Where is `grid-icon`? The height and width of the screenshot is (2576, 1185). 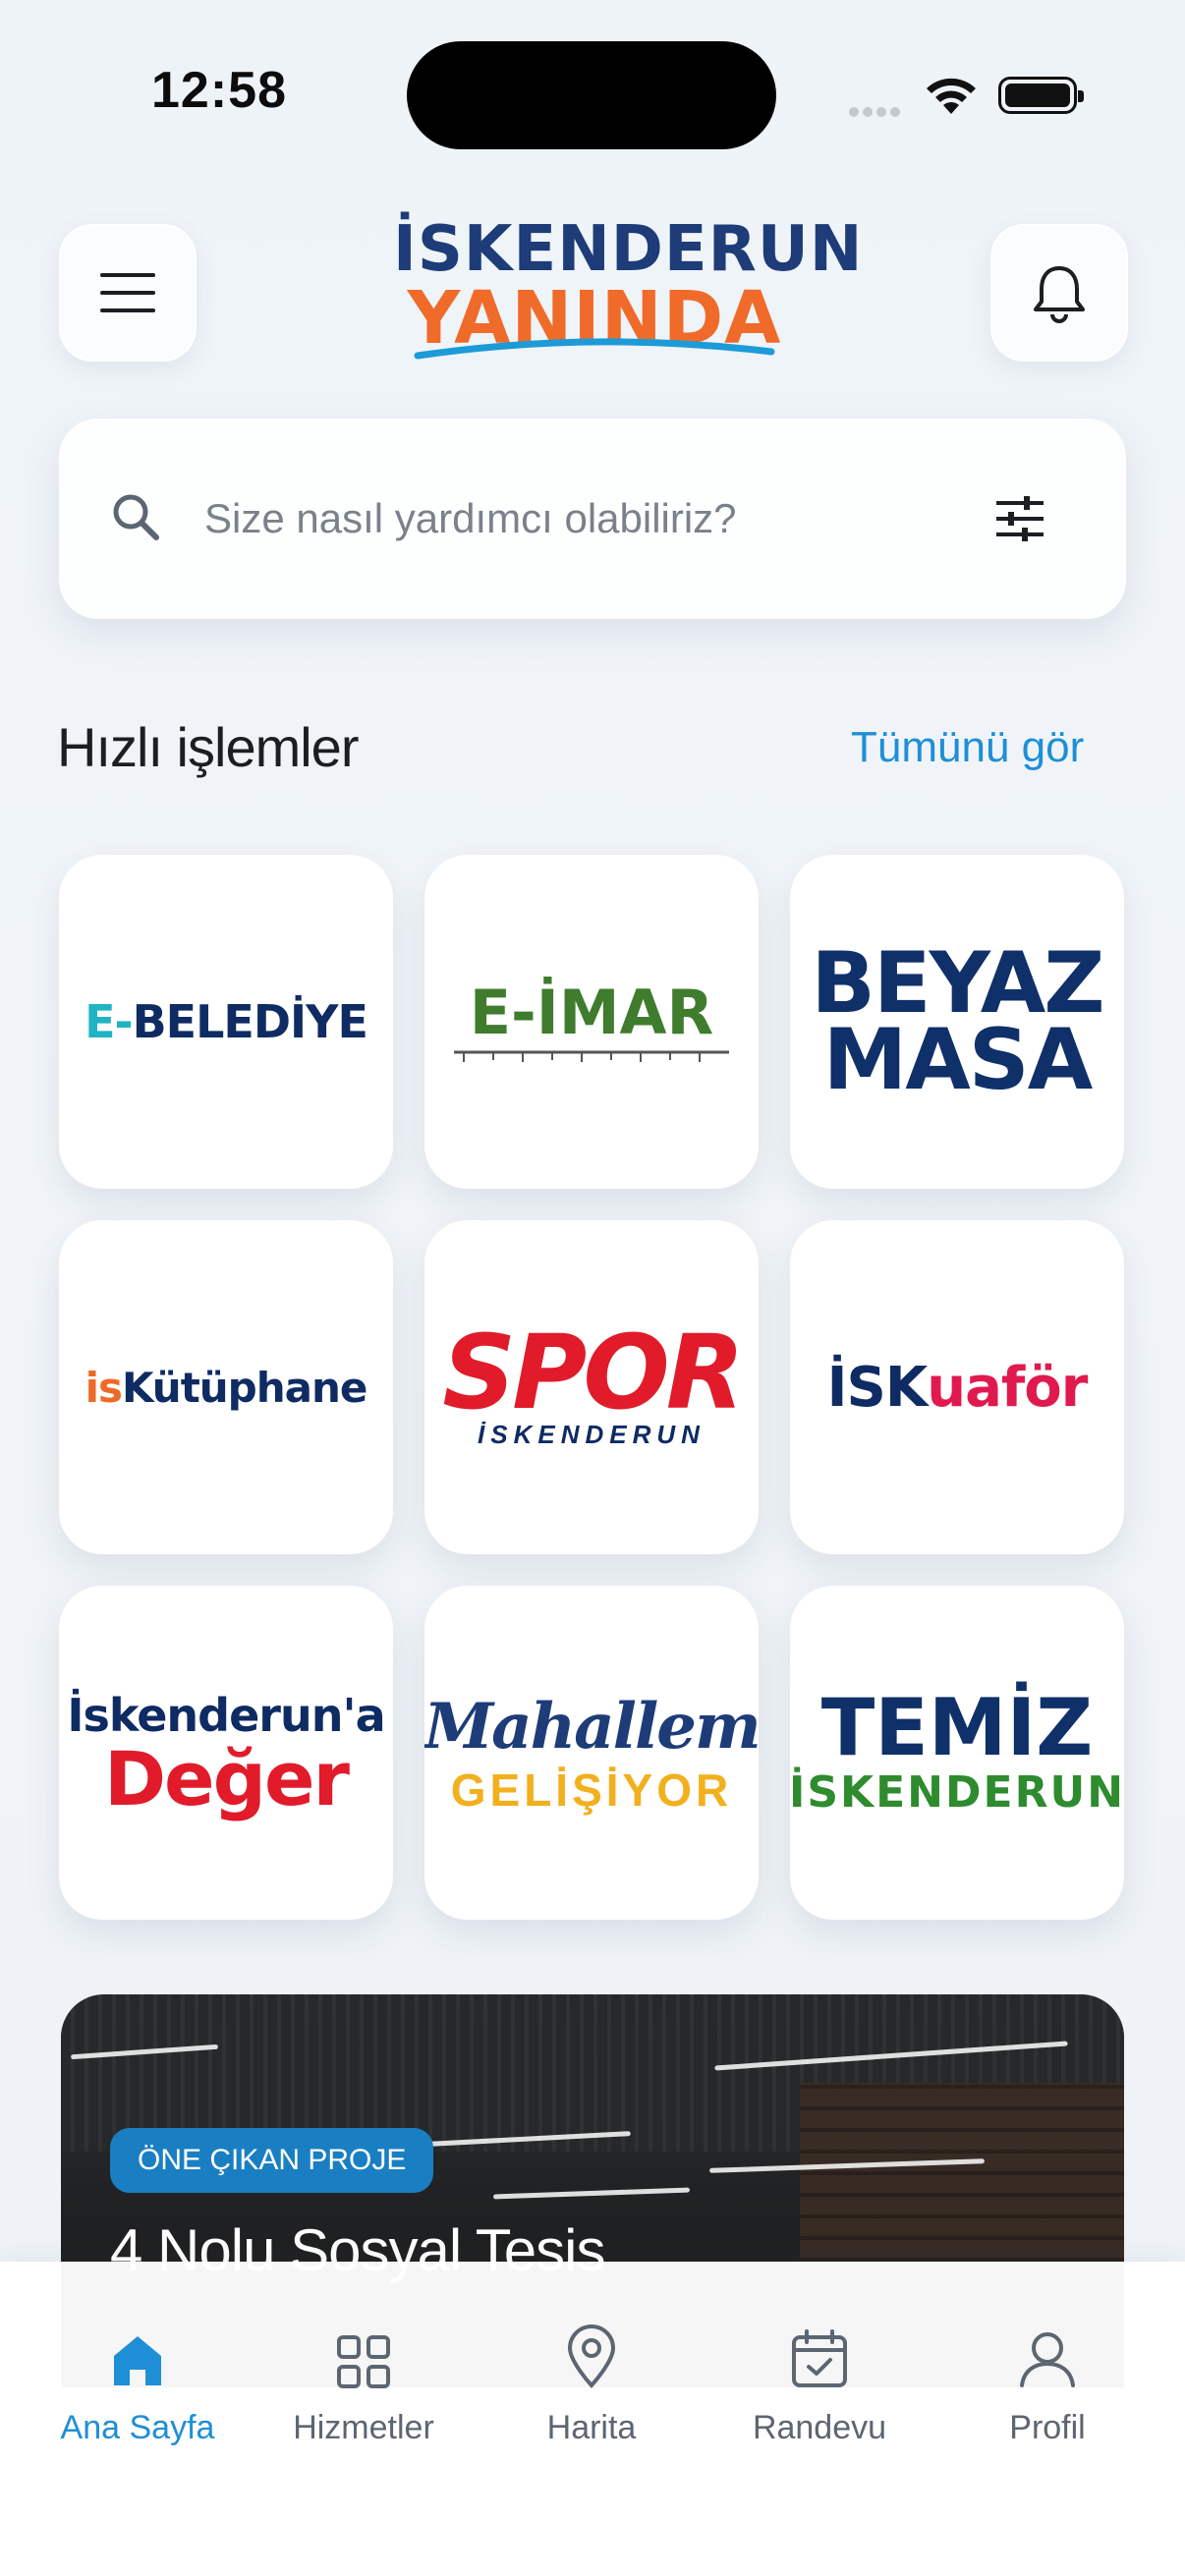
grid-icon is located at coordinates (364, 2361).